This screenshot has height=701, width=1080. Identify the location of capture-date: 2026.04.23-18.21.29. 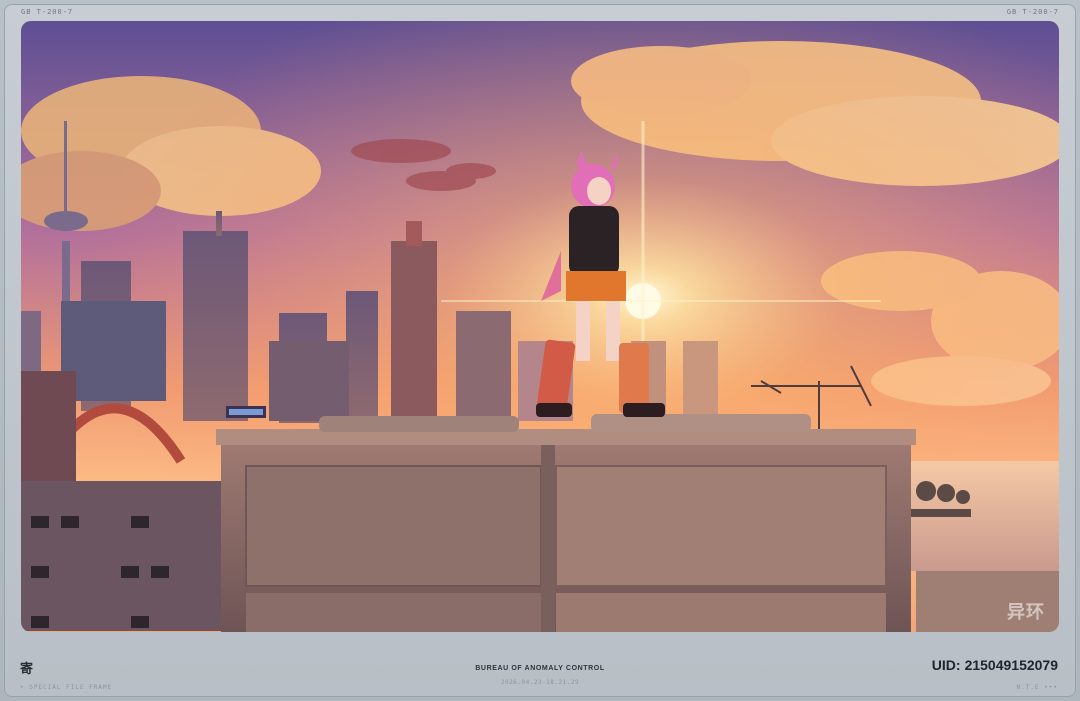
(540, 682).